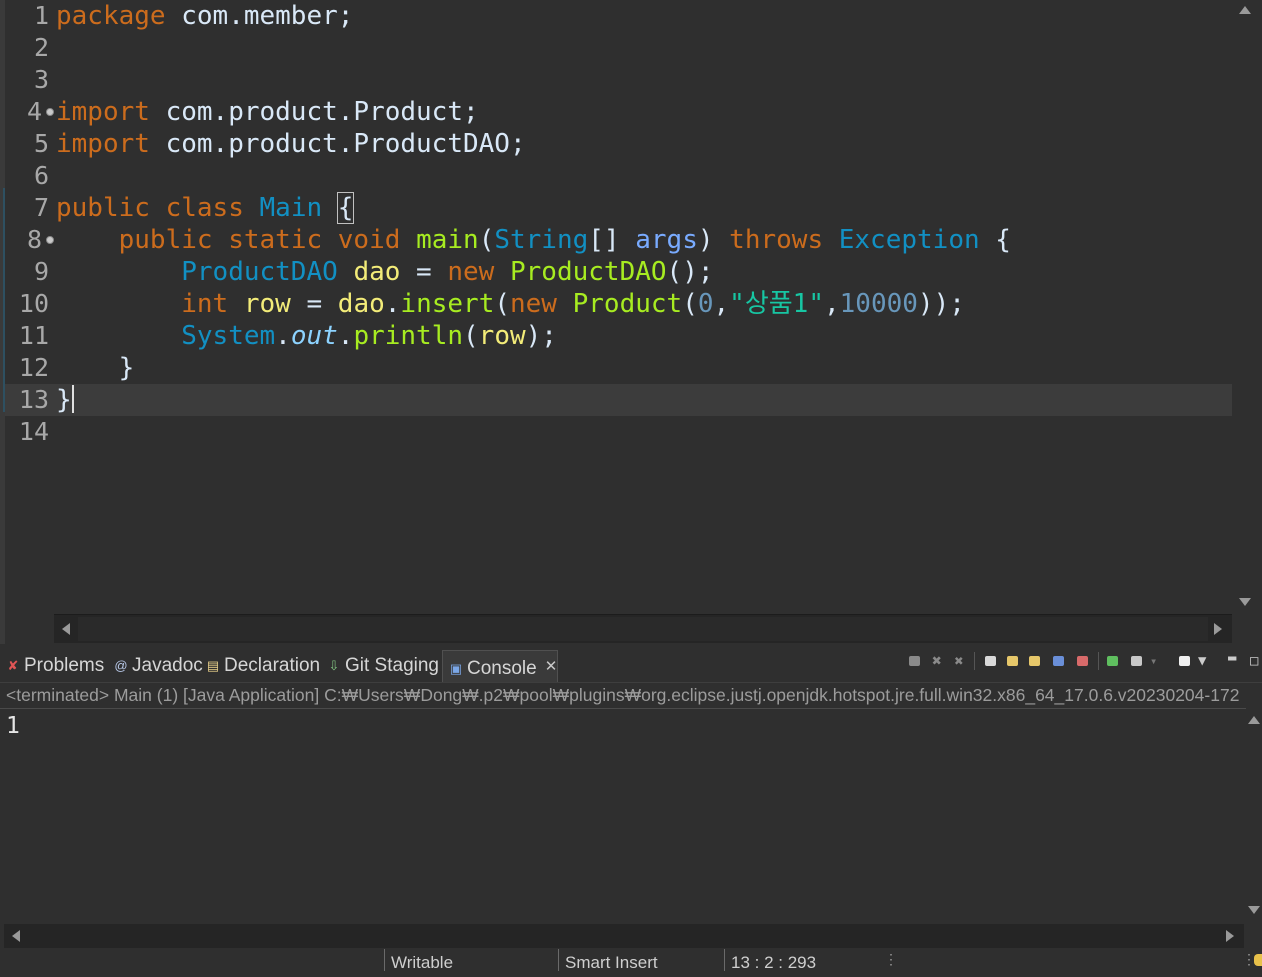 The width and height of the screenshot is (1262, 977). What do you see at coordinates (991, 661) in the screenshot?
I see `clear-console-icon` at bounding box center [991, 661].